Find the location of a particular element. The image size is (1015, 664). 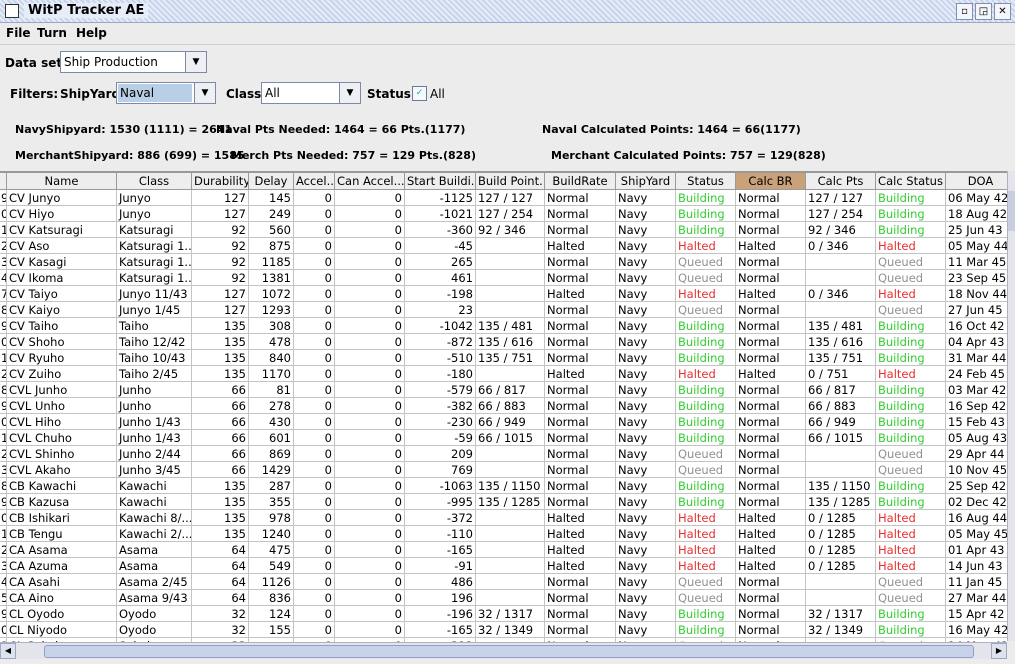

table-cell: 127 is located at coordinates (220, 213).